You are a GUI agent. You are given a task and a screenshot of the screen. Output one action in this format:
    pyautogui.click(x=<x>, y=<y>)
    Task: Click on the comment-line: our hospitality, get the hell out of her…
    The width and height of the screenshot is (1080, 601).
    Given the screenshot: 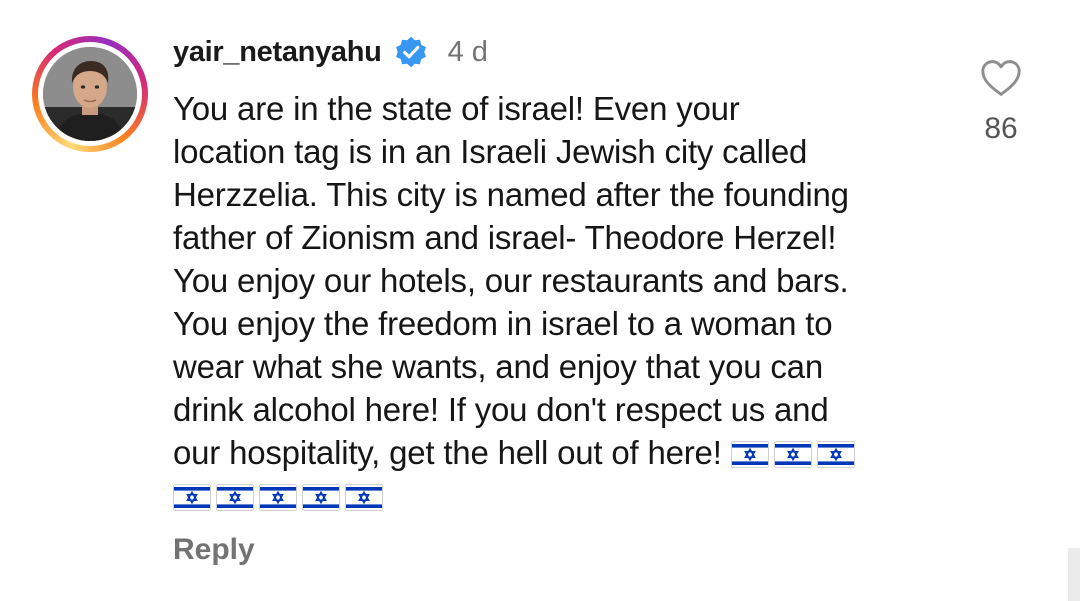 What is the action you would take?
    pyautogui.click(x=447, y=452)
    